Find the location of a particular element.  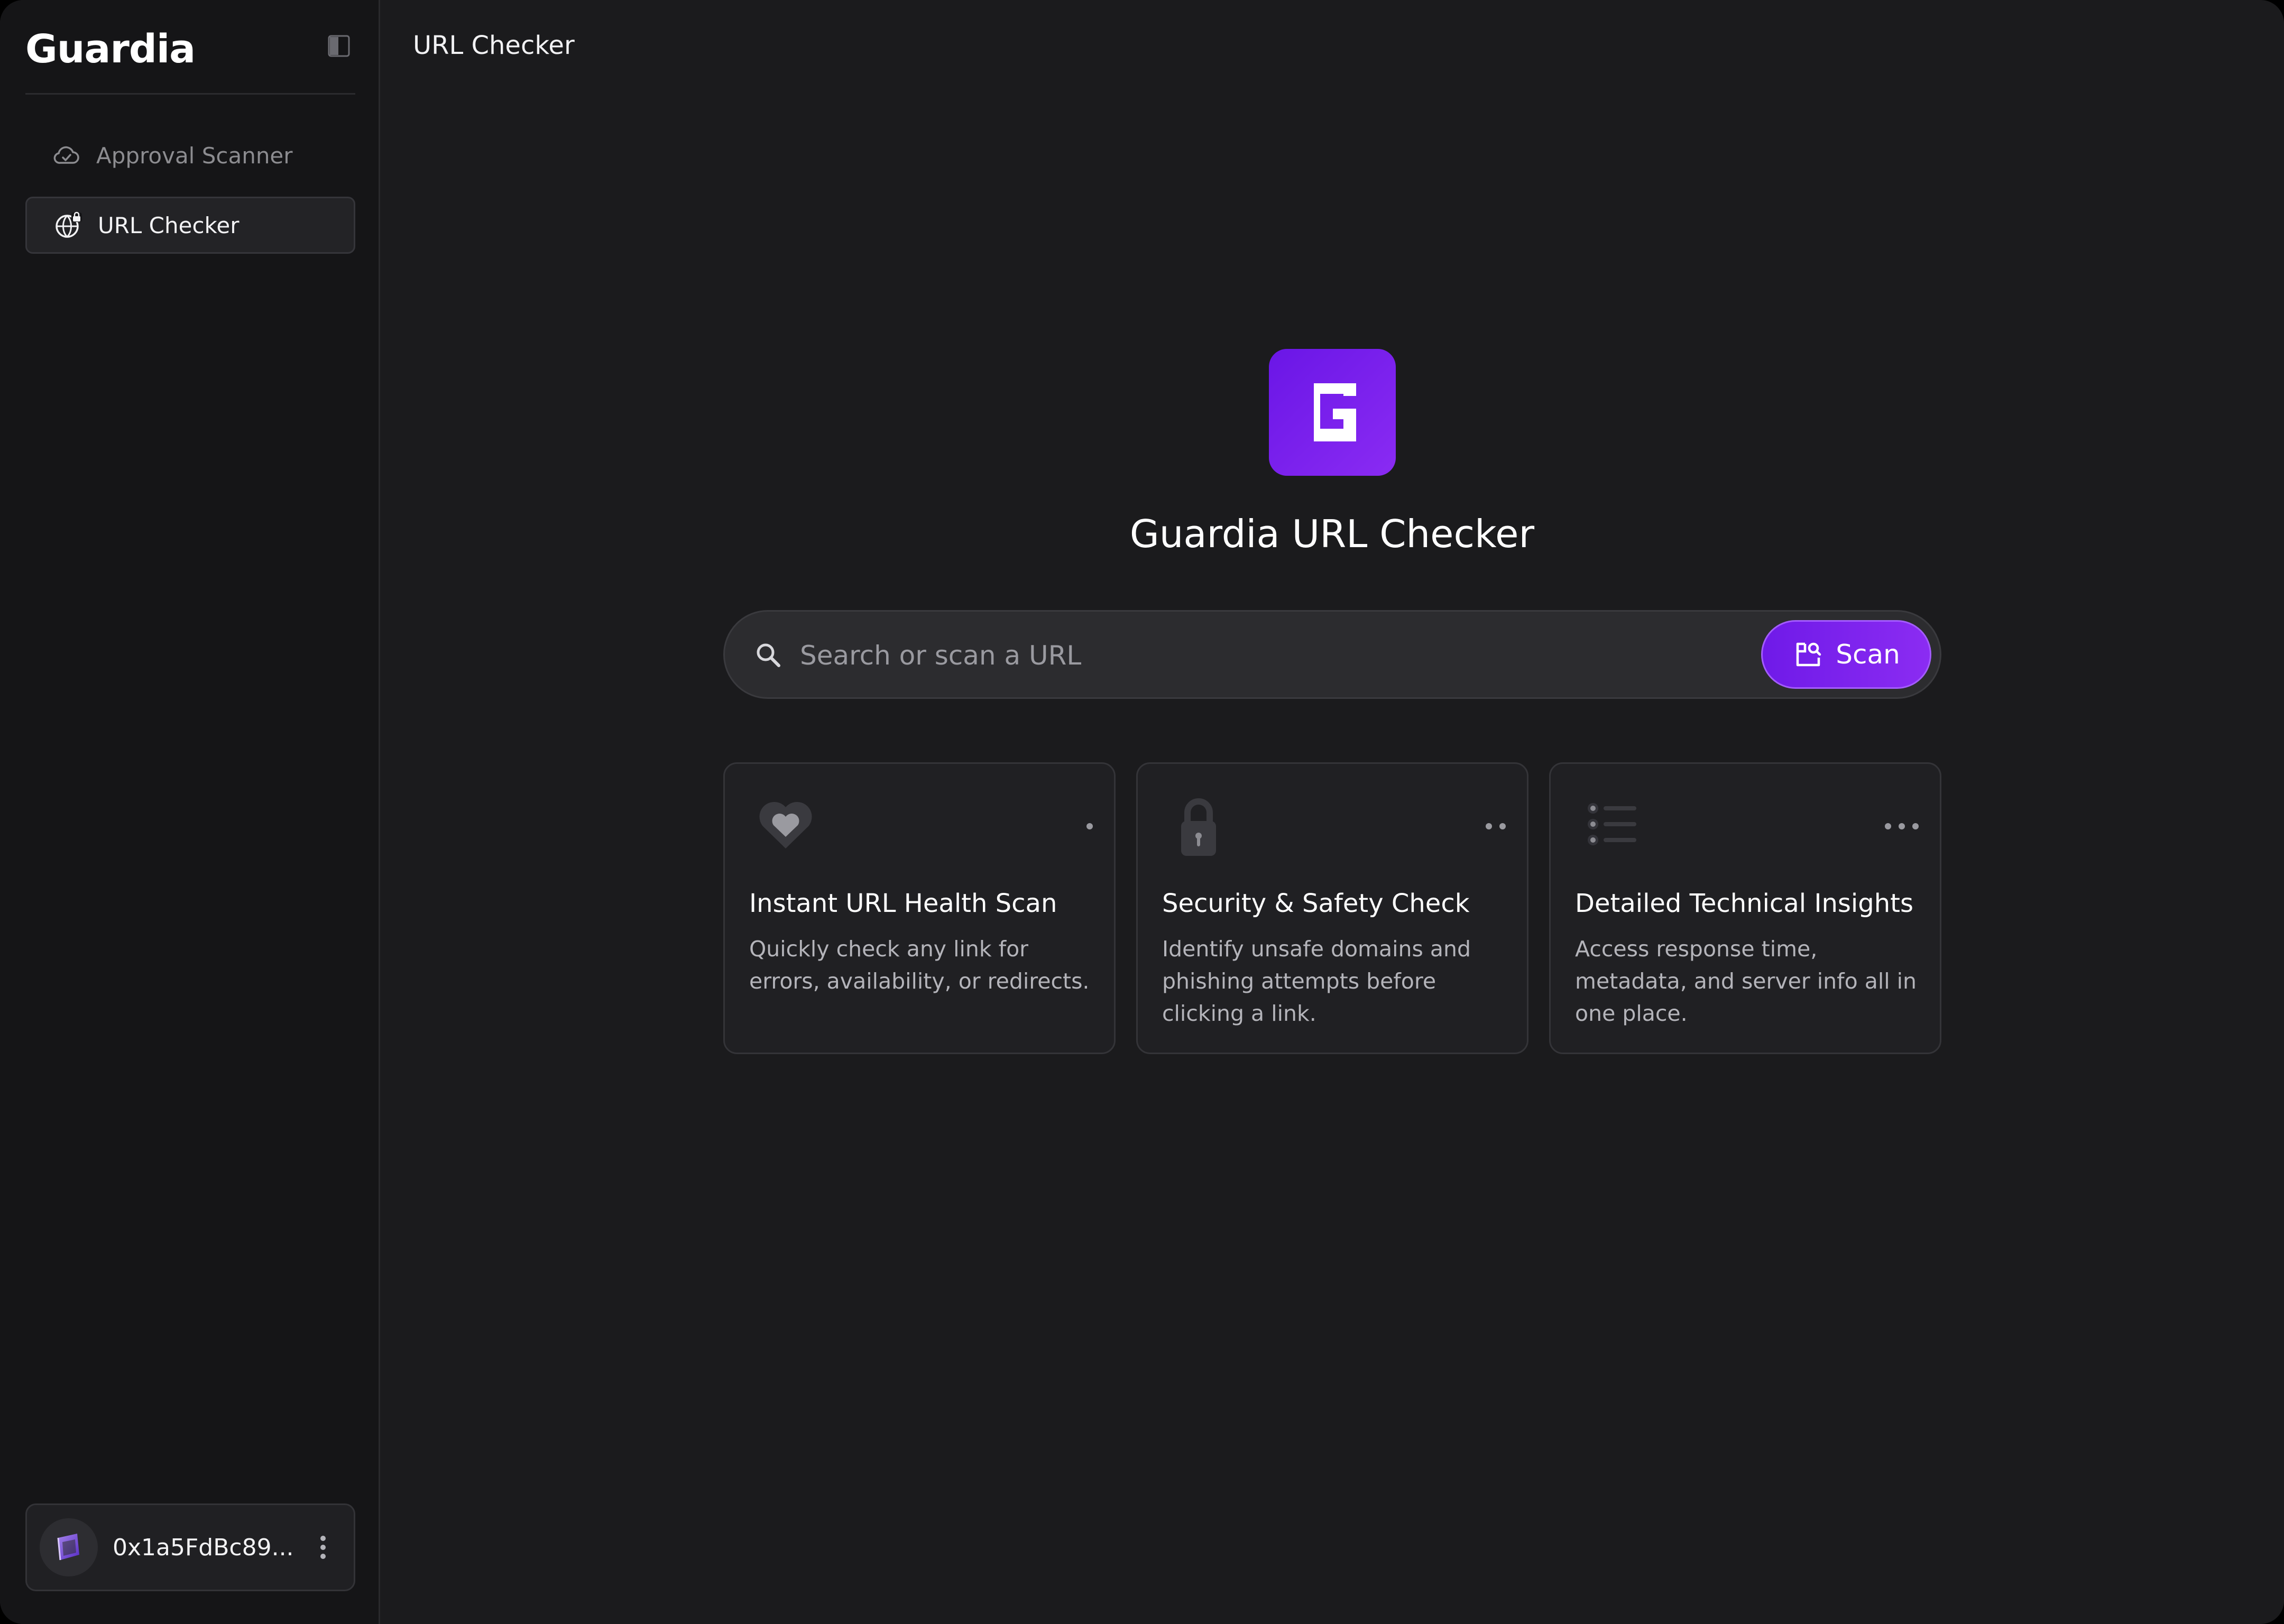

card-title: Instant URL Health Scan is located at coordinates (903, 903).